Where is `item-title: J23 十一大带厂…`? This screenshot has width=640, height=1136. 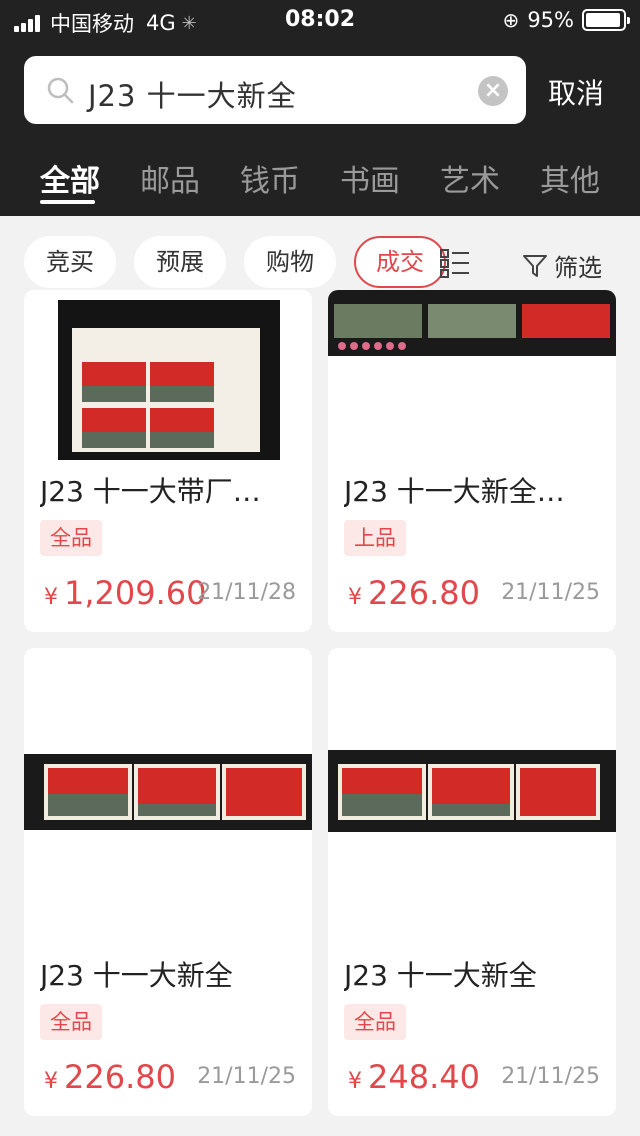
item-title: J23 十一大带厂… is located at coordinates (150, 491).